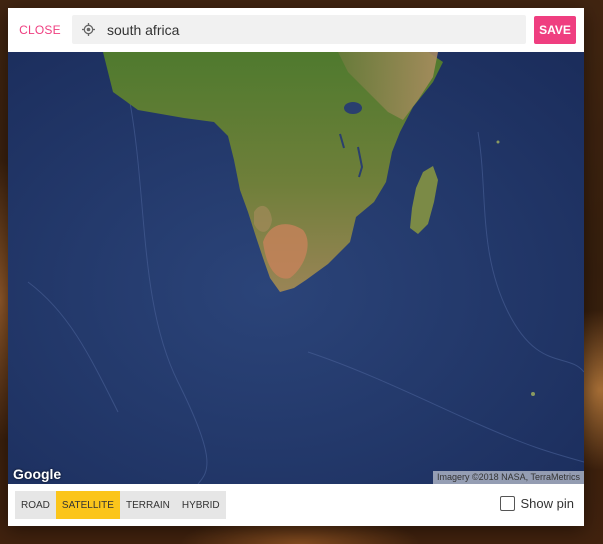  Describe the element at coordinates (555, 30) in the screenshot. I see `save-button: SAVE` at that location.